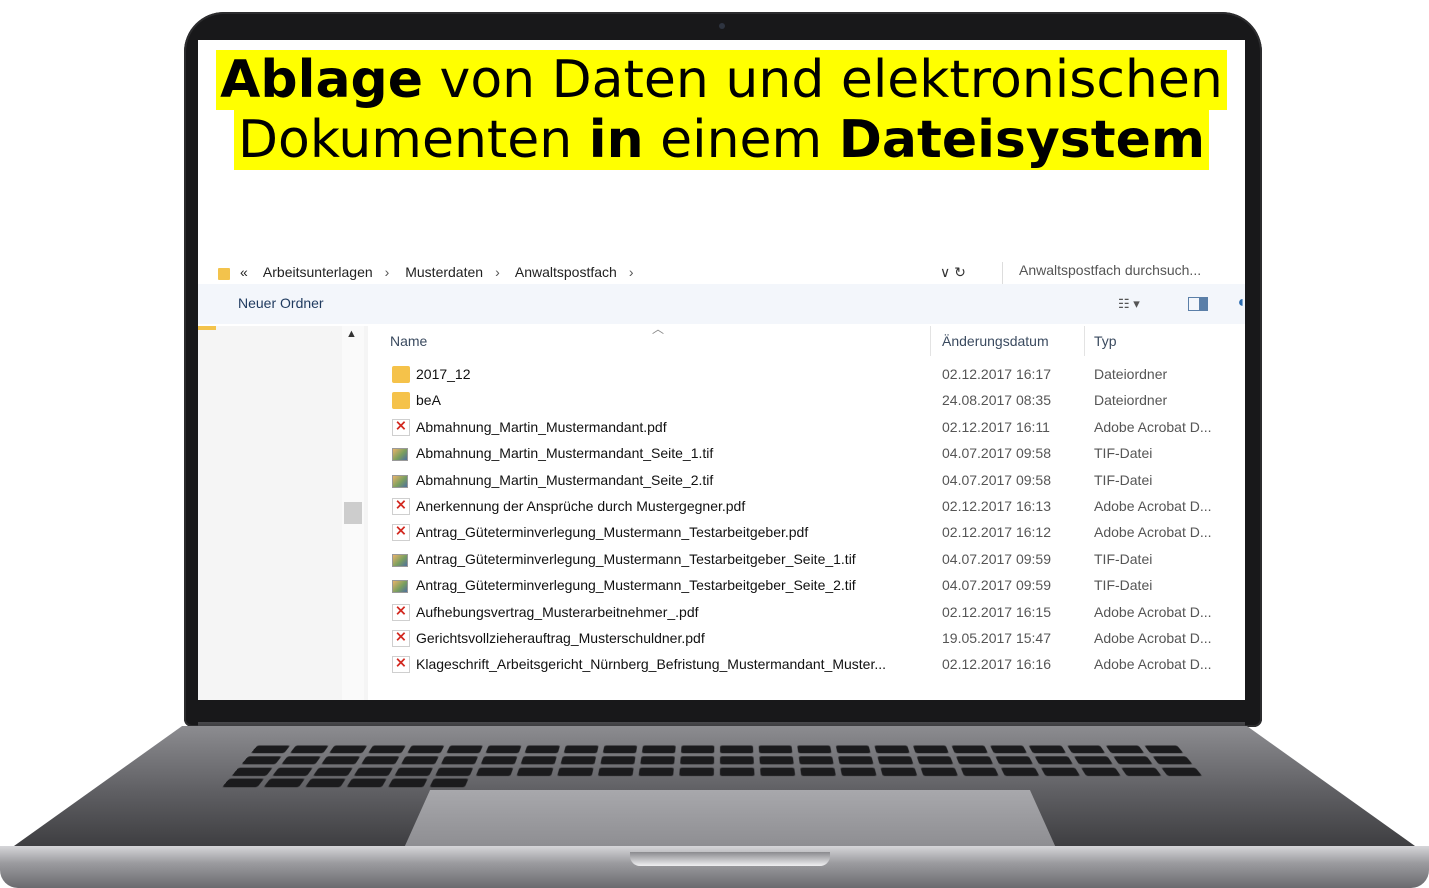 This screenshot has height=888, width=1429. What do you see at coordinates (741, 140) in the screenshot?
I see `headline-text-3: einem` at bounding box center [741, 140].